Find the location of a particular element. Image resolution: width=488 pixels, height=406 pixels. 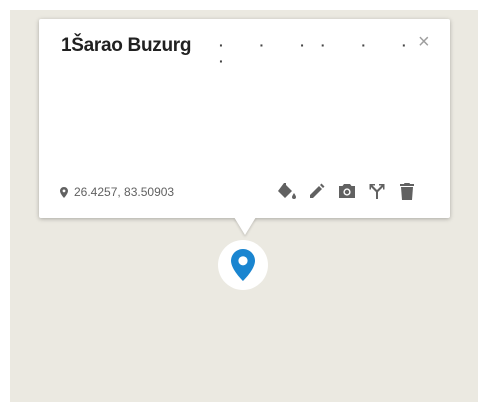

trash-icon is located at coordinates (407, 191).